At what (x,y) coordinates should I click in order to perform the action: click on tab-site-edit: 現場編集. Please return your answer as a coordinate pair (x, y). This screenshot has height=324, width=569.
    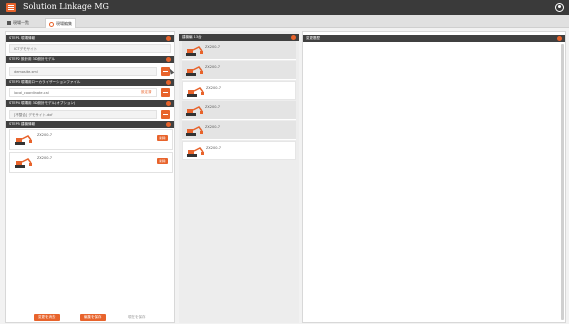
    Looking at the image, I should click on (60, 23).